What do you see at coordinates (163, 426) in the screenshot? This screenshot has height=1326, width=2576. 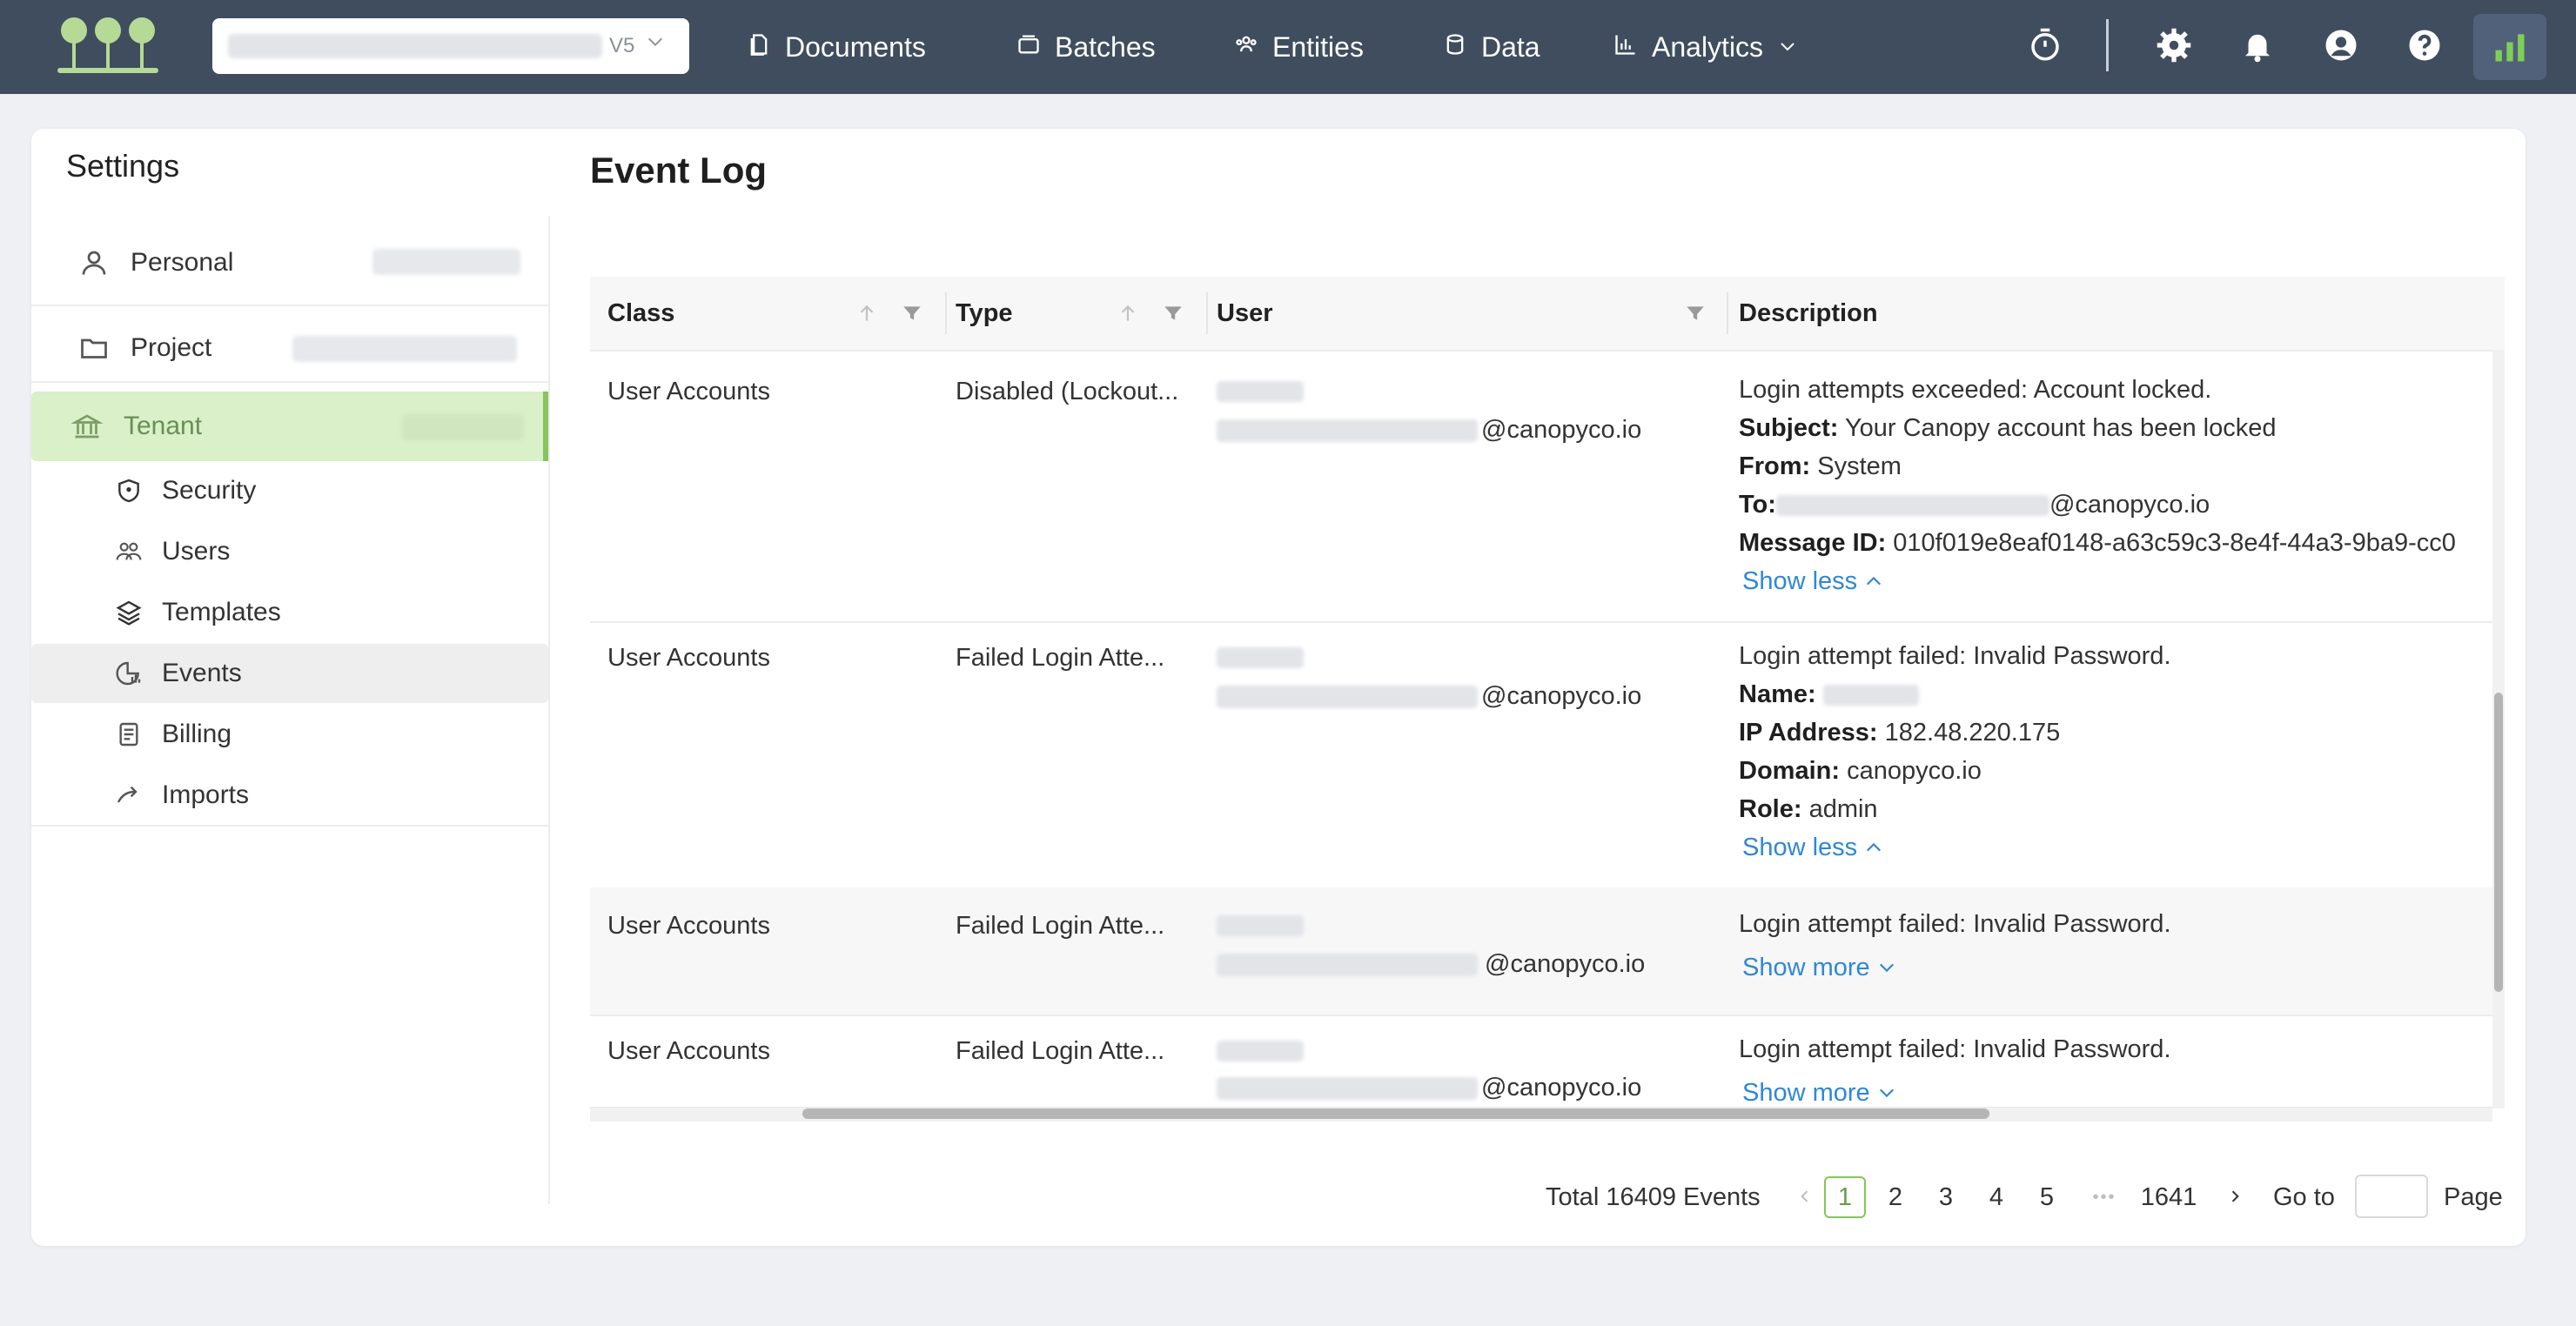 I see `sidebar-item-label: Tenant` at bounding box center [163, 426].